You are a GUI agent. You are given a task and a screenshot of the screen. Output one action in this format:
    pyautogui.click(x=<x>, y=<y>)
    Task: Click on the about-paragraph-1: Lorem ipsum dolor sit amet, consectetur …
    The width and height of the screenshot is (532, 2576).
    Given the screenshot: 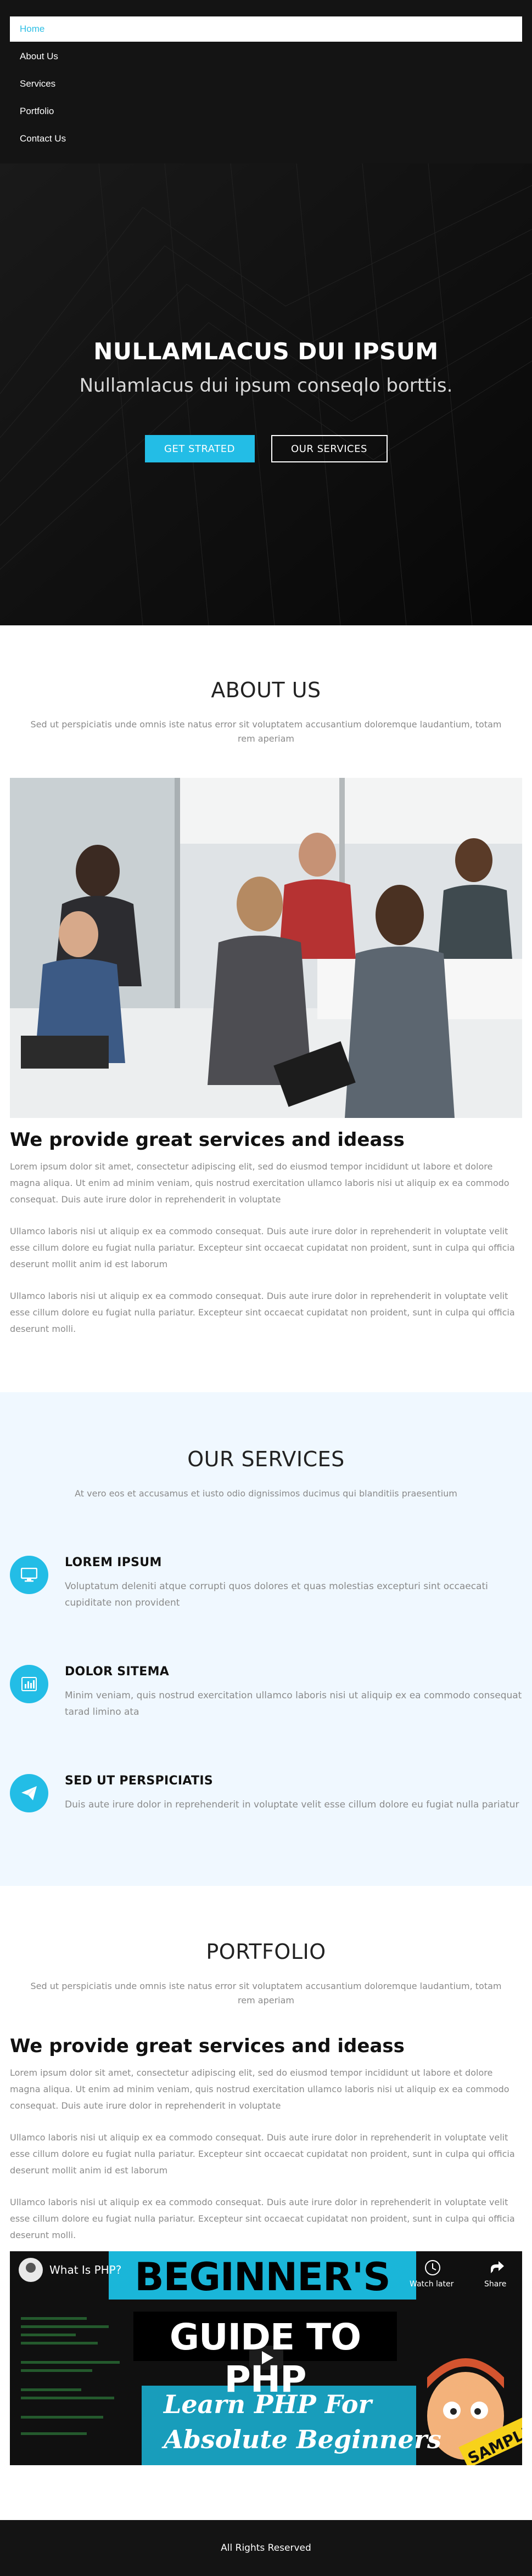 What is the action you would take?
    pyautogui.click(x=259, y=1183)
    